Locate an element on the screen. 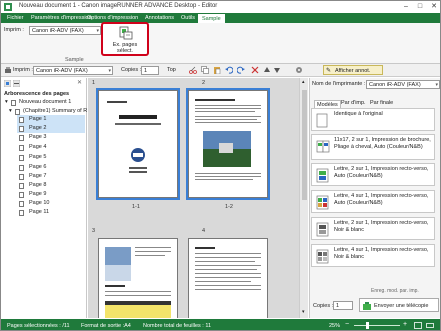  tab-sample: Sample is located at coordinates (211, 18).